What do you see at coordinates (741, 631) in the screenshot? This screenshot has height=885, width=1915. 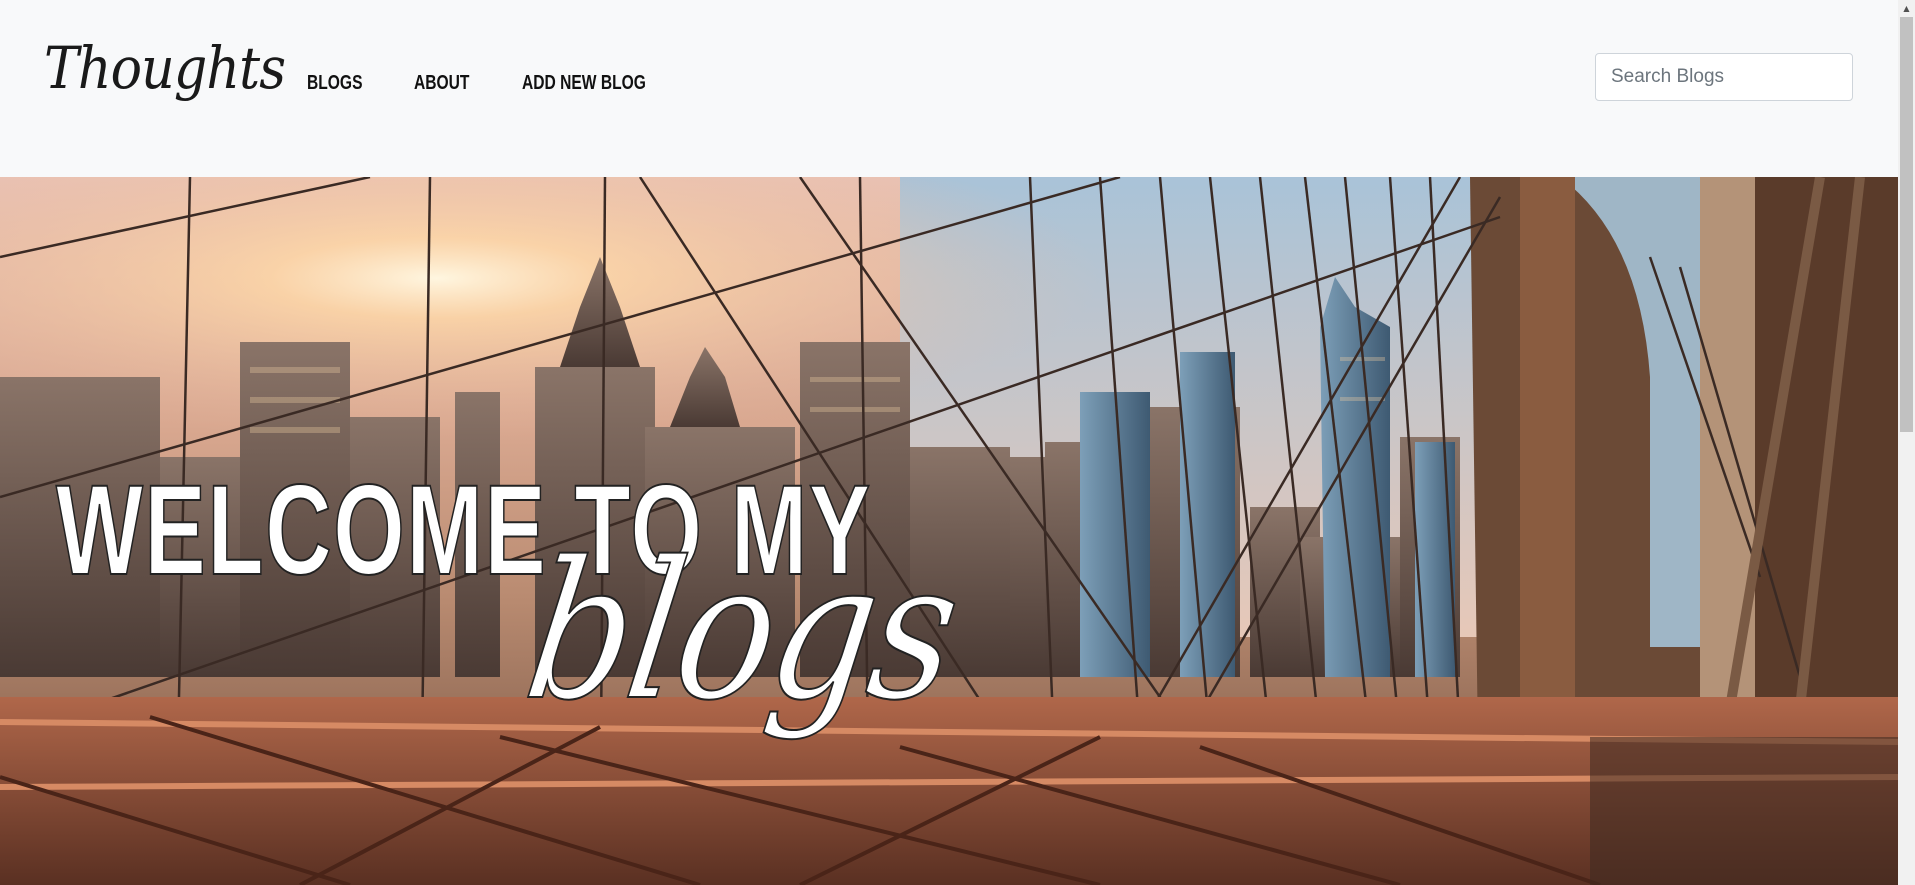 I see `hero-subtitle: blogs` at bounding box center [741, 631].